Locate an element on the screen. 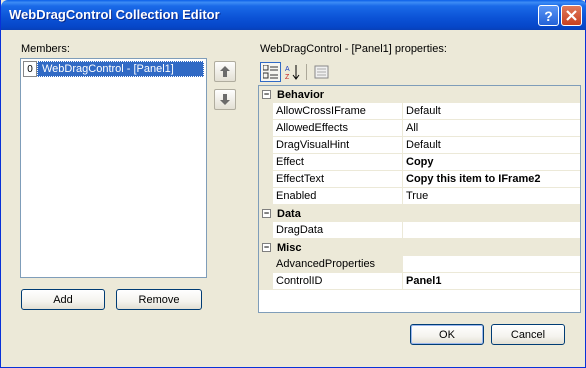 The height and width of the screenshot is (368, 586). categorized-button is located at coordinates (270, 72).